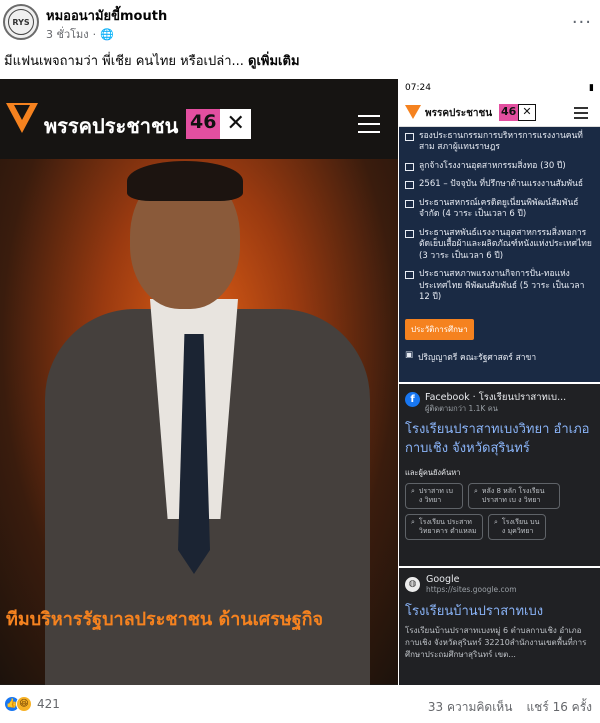  I want to click on party-name: พรรคประชาชน, so click(111, 126).